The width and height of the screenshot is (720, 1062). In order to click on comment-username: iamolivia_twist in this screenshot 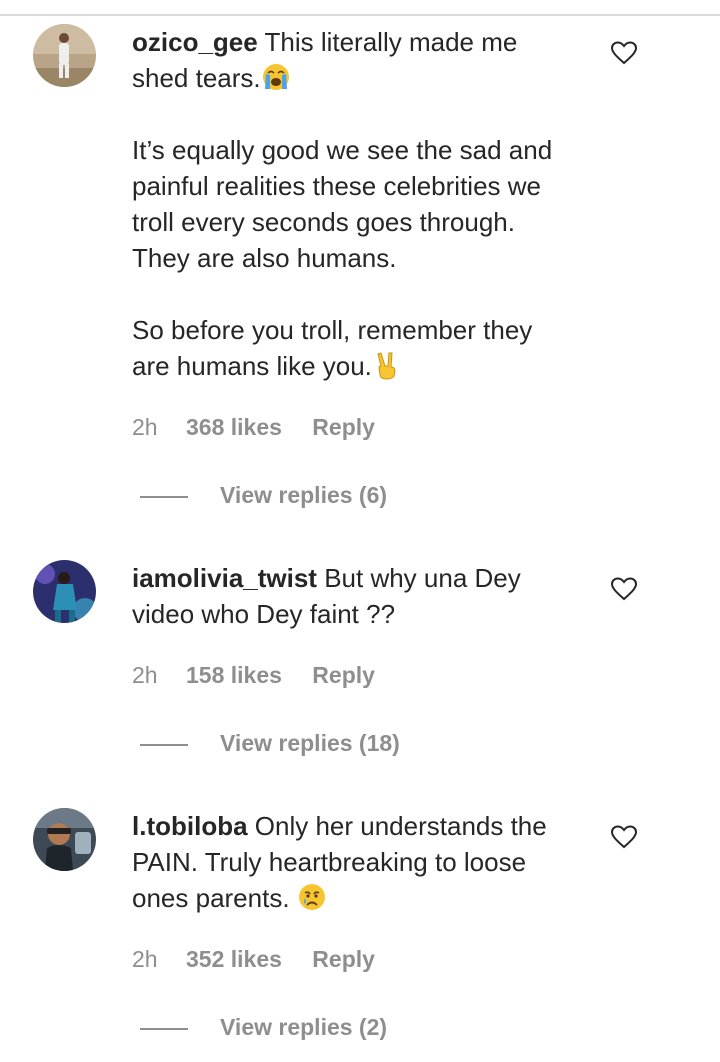, I will do `click(224, 578)`.